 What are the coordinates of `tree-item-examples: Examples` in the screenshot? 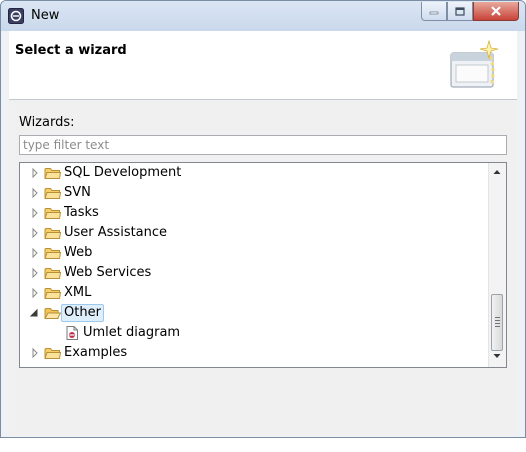 It's located at (255, 353).